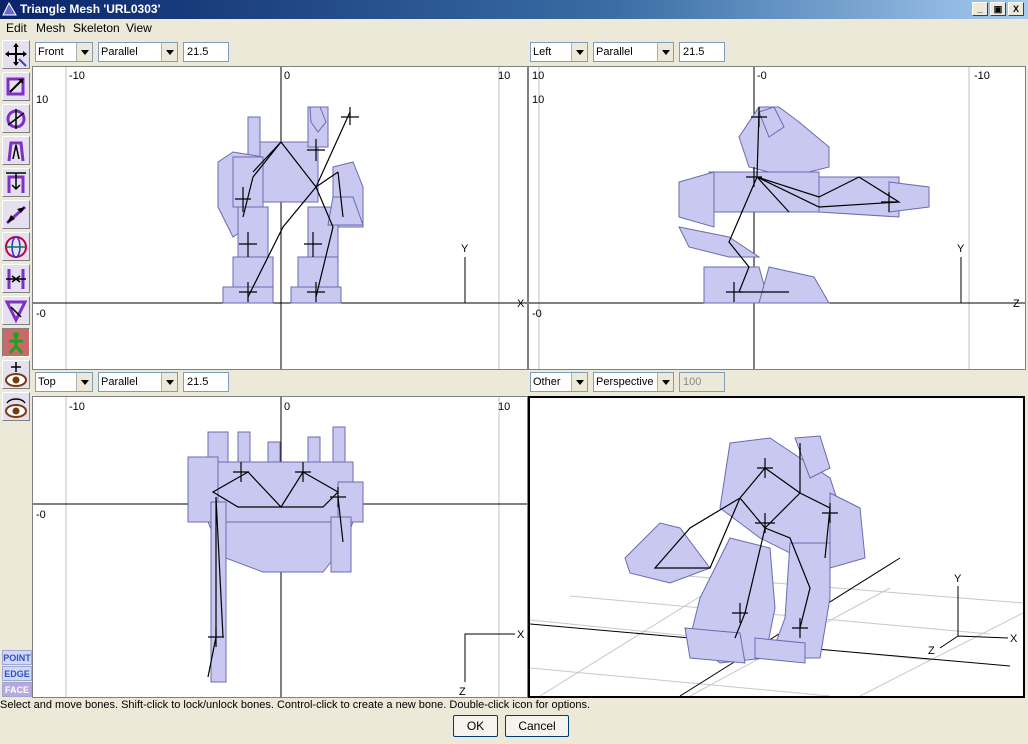 The width and height of the screenshot is (1028, 744). I want to click on bend-tool-button, so click(16, 150).